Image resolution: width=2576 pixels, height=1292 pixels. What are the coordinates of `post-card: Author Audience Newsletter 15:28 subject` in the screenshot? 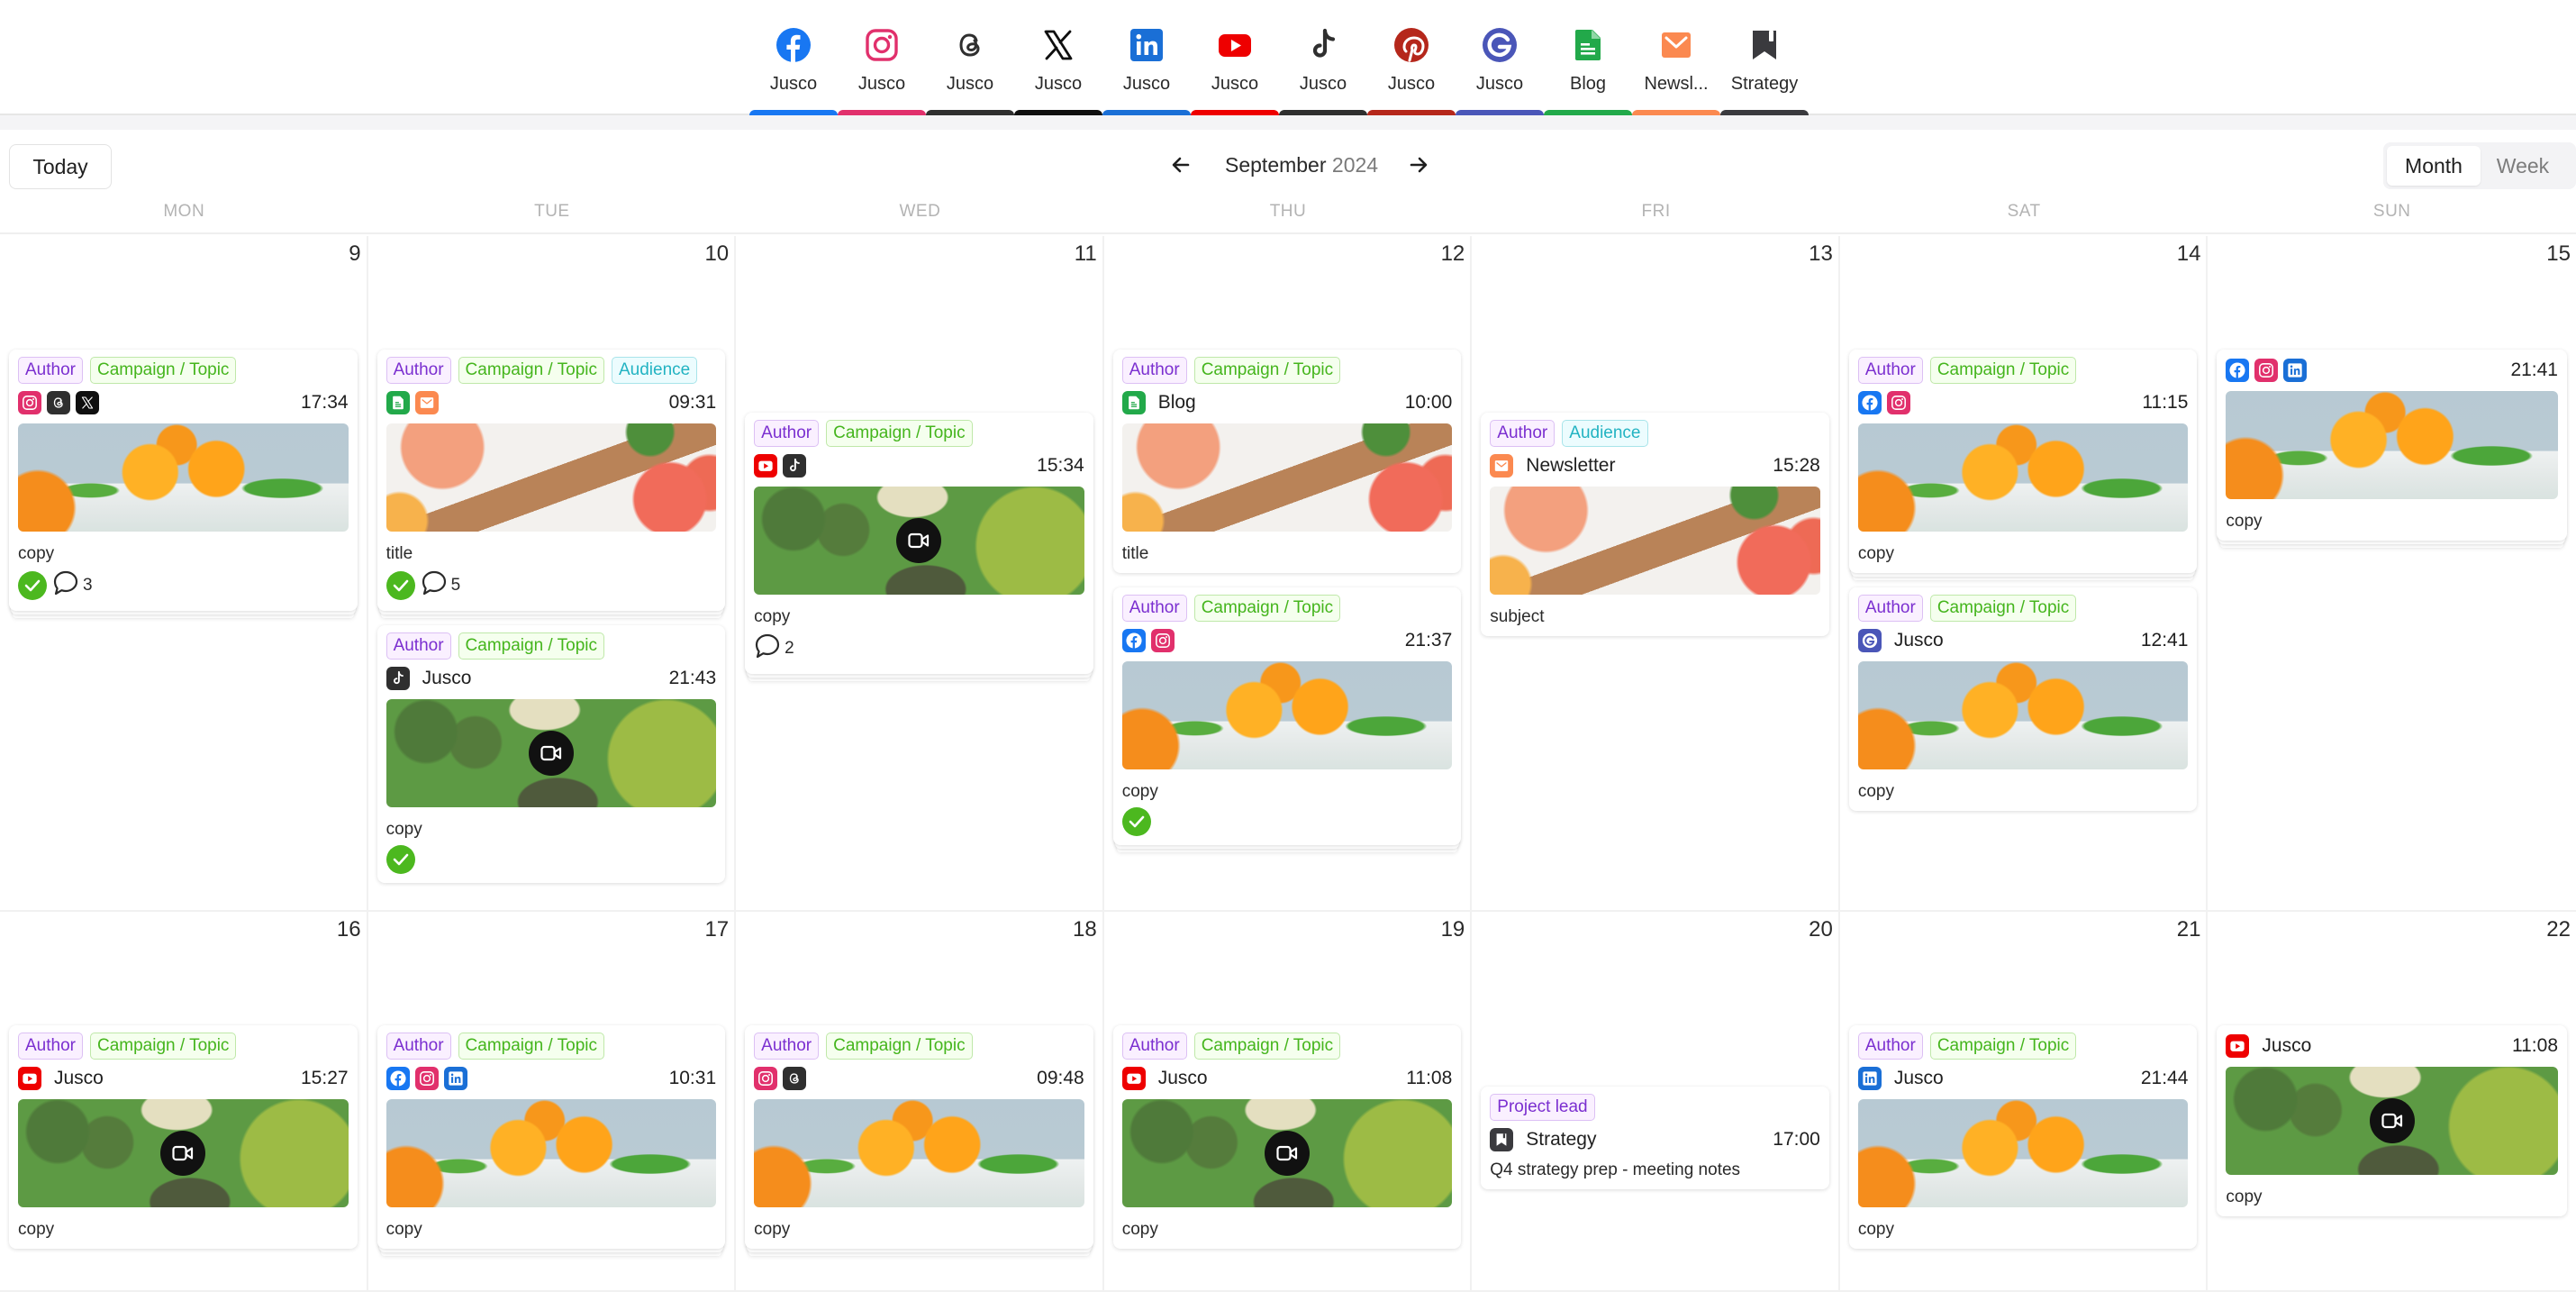 It's located at (1655, 524).